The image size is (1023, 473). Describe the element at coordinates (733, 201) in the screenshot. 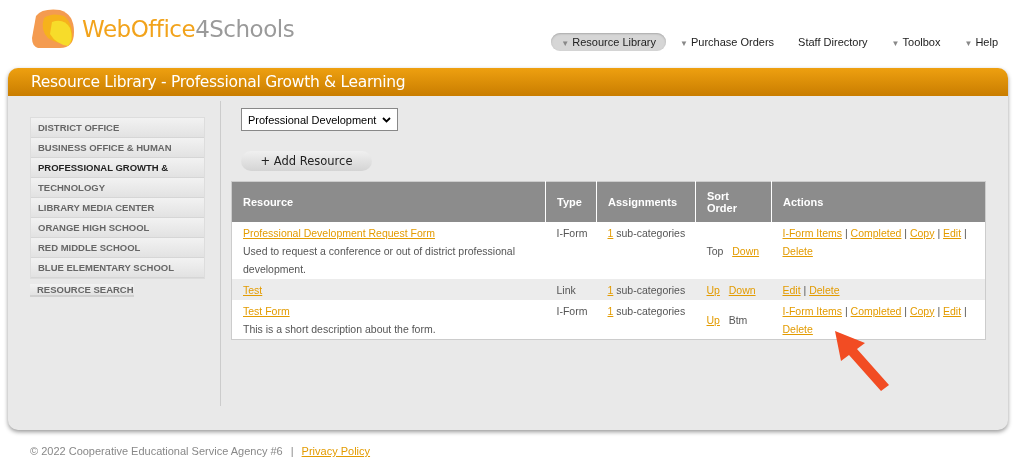

I see `column-header: Sort Order` at that location.